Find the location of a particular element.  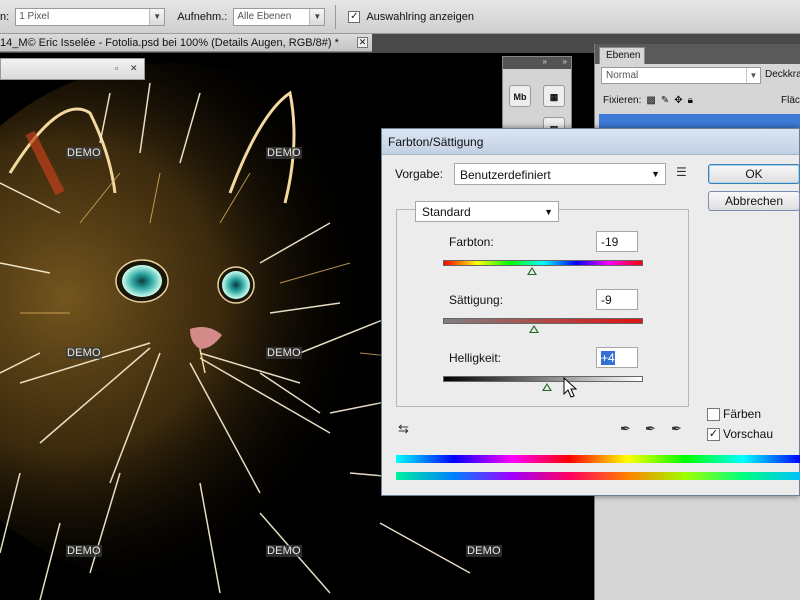

hue-slider-thumb is located at coordinates (532, 271).